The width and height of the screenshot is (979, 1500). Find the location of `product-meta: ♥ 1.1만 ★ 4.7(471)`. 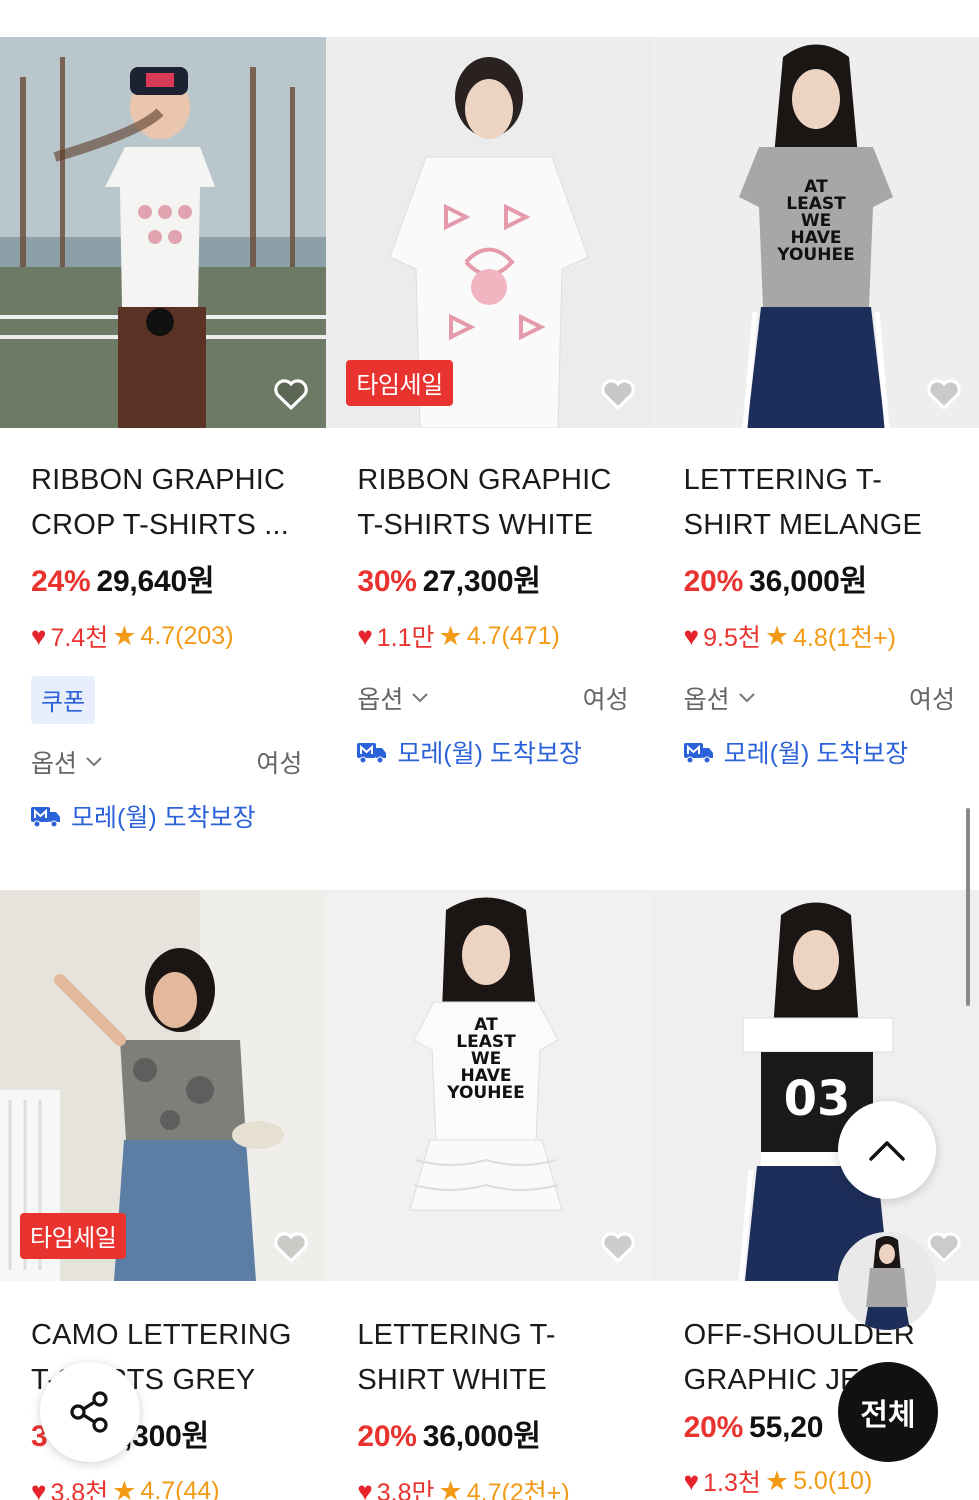

product-meta: ♥ 1.1만 ★ 4.7(471) is located at coordinates (492, 636).